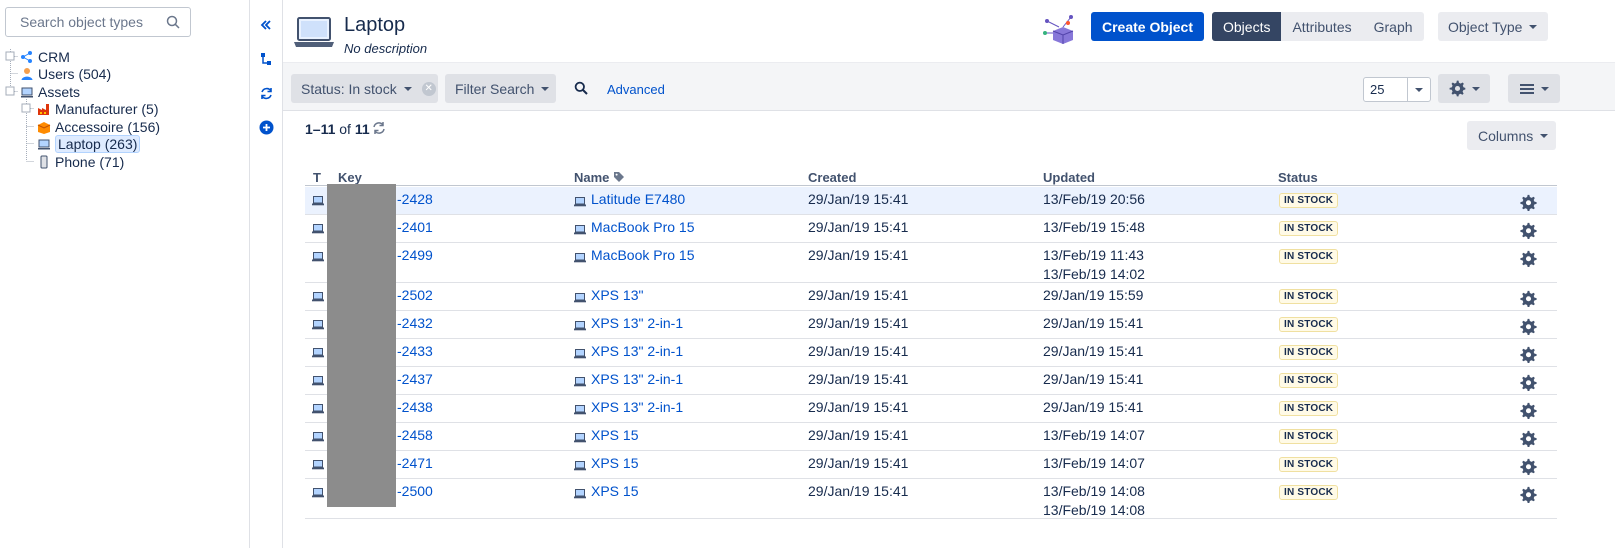 The image size is (1615, 548). I want to click on tag-icon, so click(619, 177).